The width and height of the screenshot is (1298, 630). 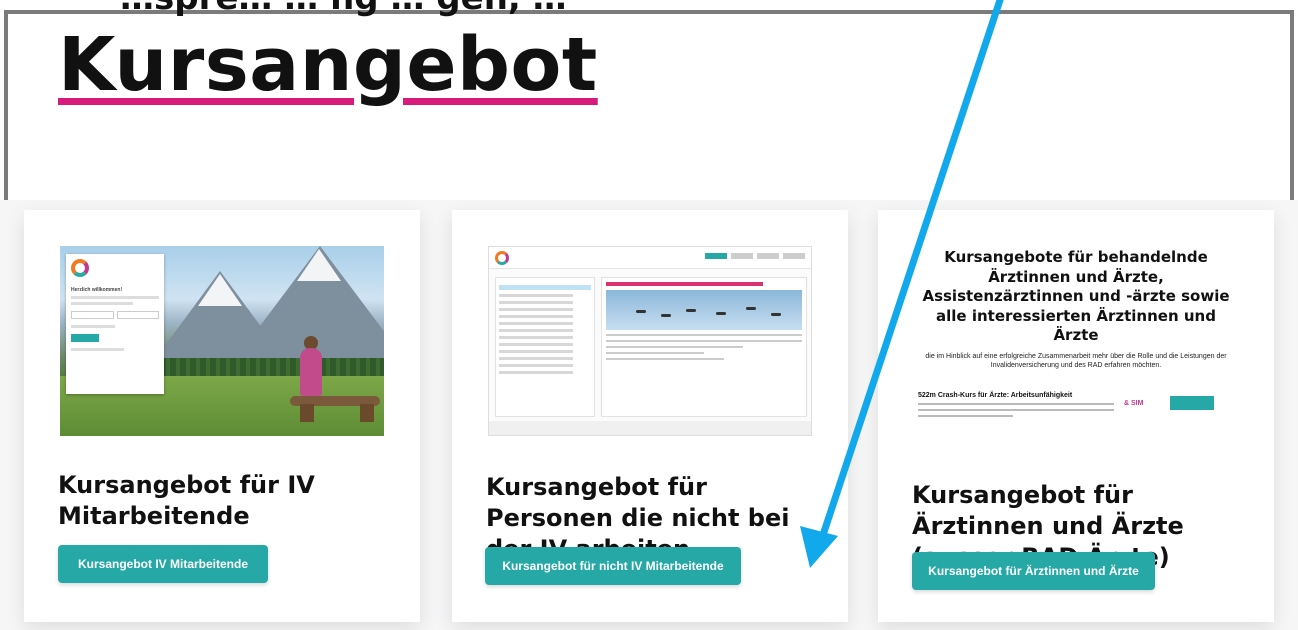 I want to click on sim-logo: & SIM, so click(x=1134, y=403).